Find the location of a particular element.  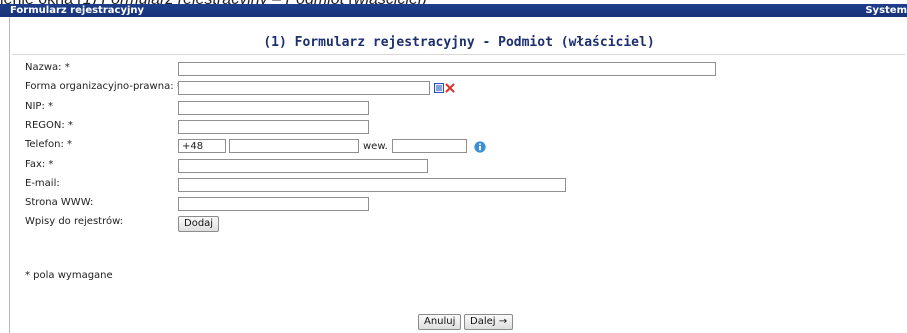

forma-input is located at coordinates (304, 88).